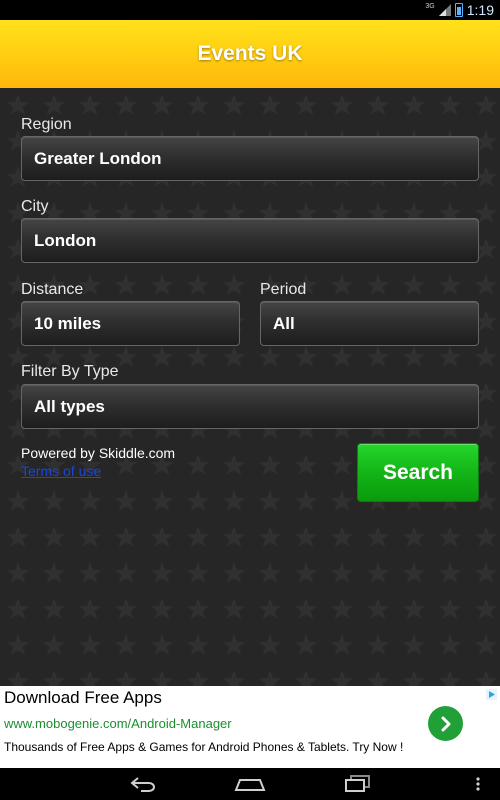 Image resolution: width=500 pixels, height=800 pixels. What do you see at coordinates (52, 289) in the screenshot?
I see `distance-label: Distance` at bounding box center [52, 289].